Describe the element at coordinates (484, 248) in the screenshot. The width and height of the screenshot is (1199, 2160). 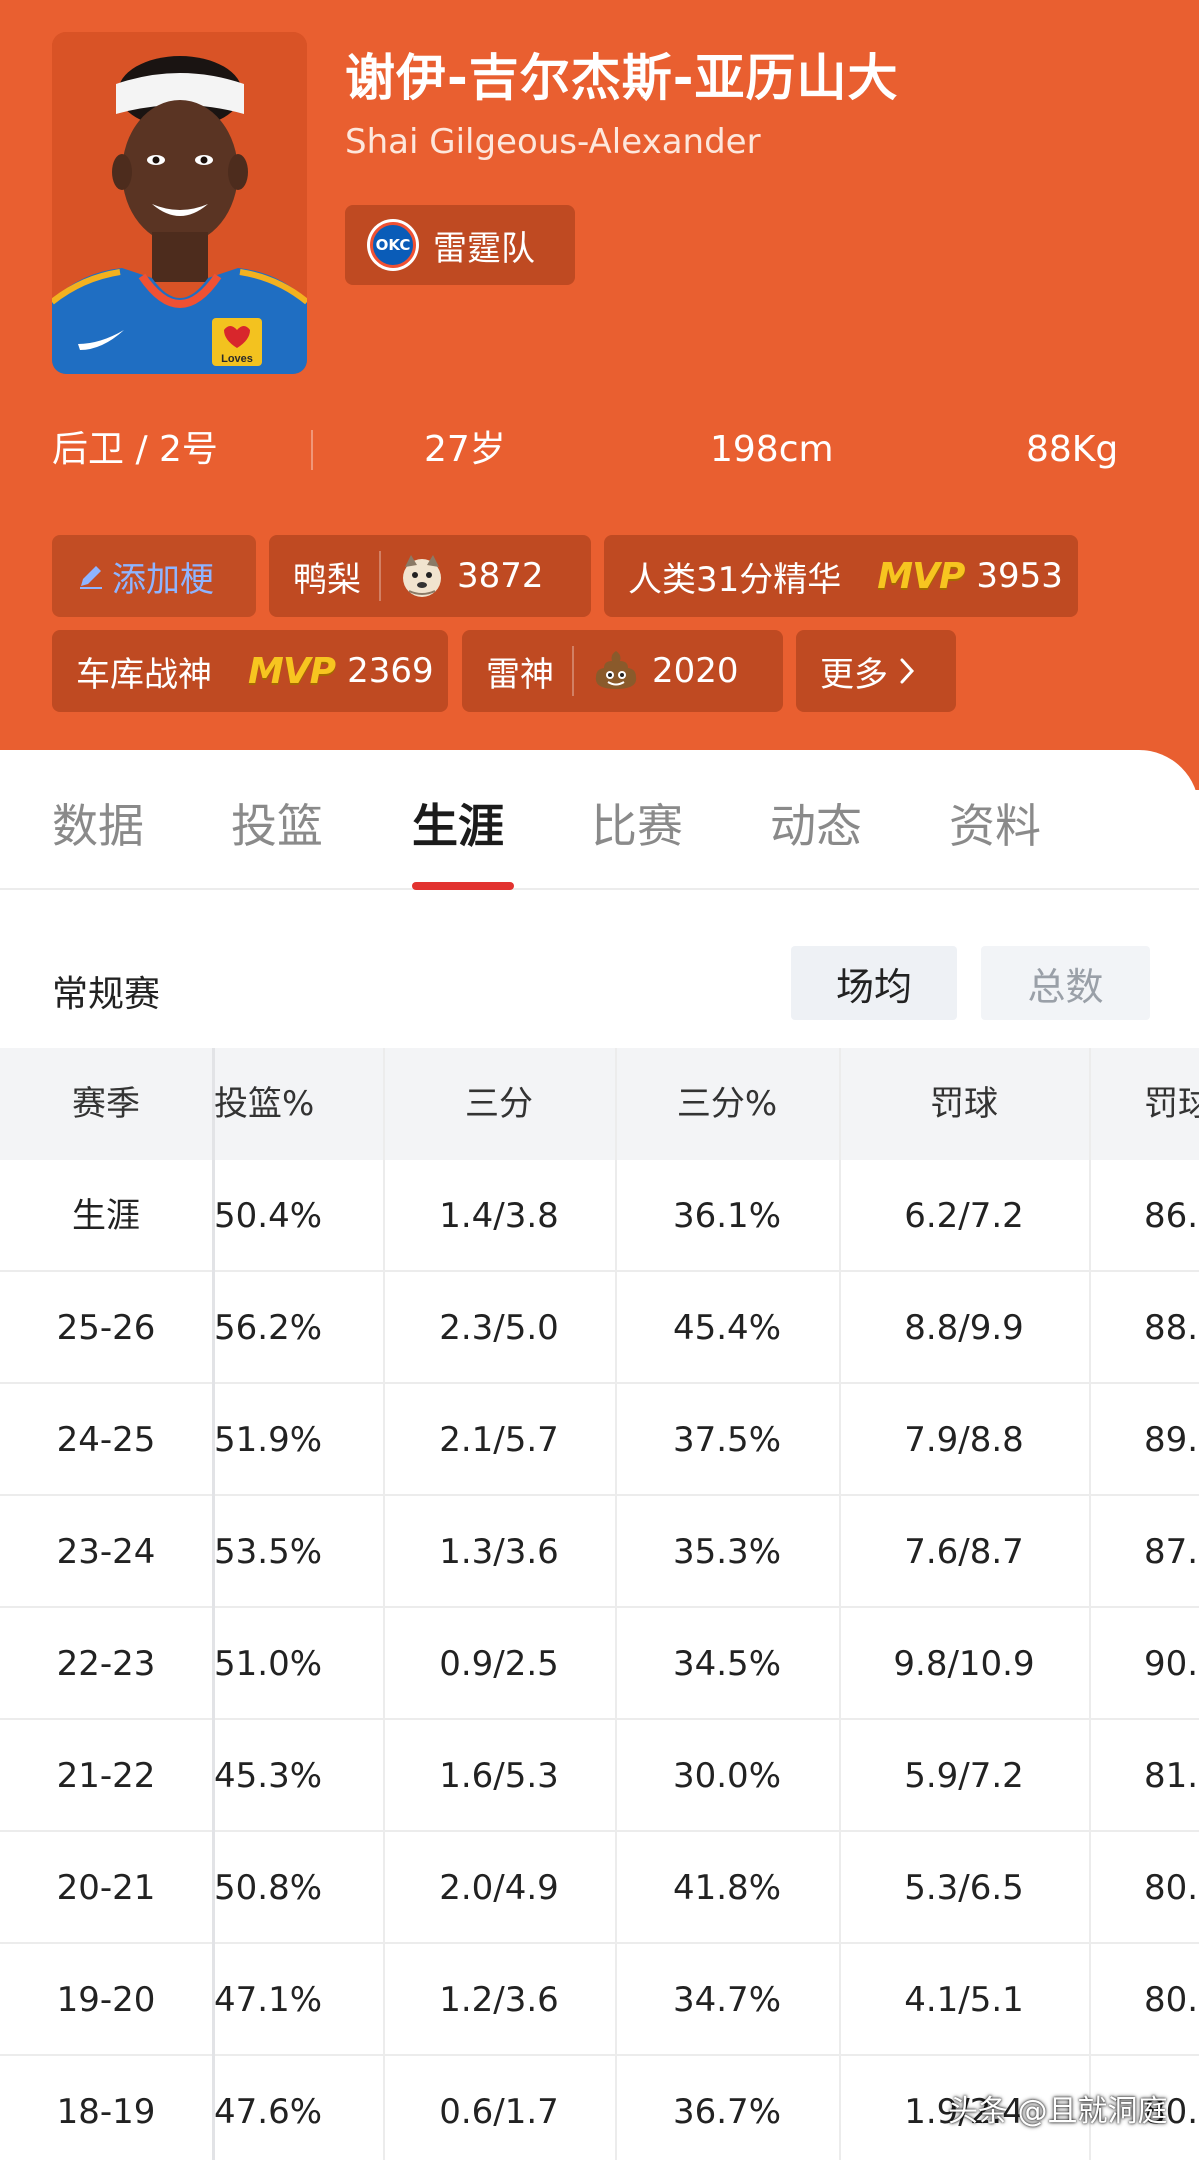
I see `team-name: 雷霆队` at that location.